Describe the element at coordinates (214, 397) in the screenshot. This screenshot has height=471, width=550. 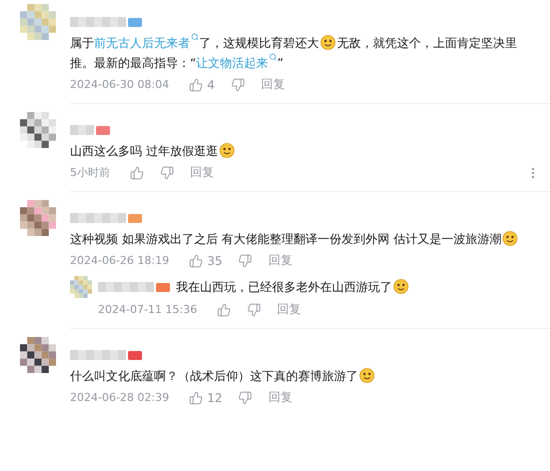
I see `like-count: 12` at that location.